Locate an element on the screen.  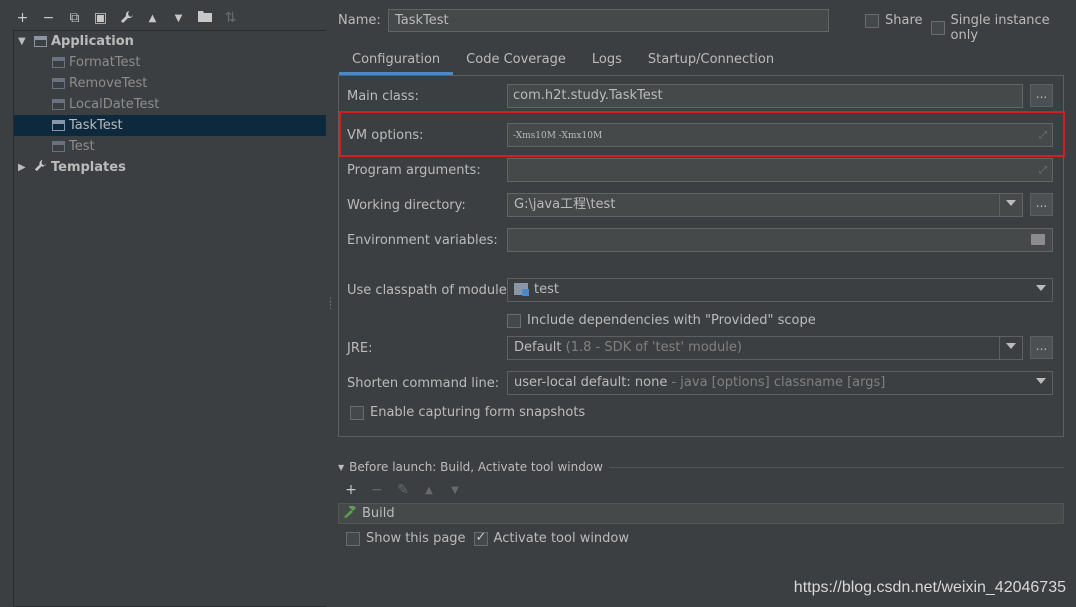
tree-item-label: FormatTest is located at coordinates (105, 62).